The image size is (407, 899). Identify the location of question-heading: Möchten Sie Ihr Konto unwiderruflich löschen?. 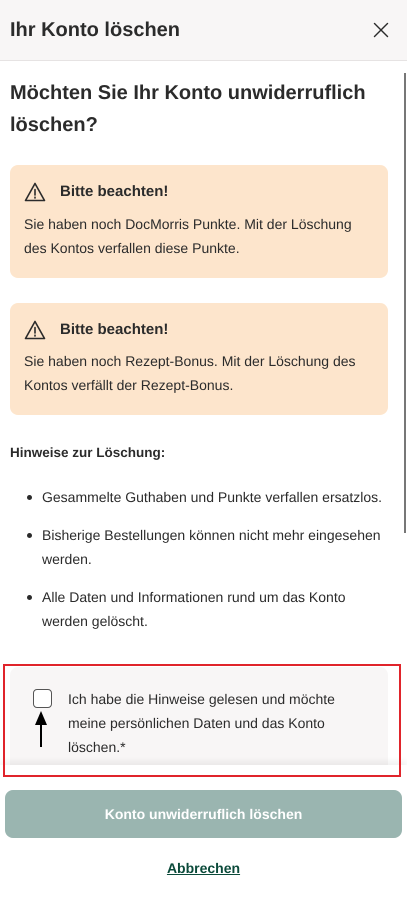
(188, 109).